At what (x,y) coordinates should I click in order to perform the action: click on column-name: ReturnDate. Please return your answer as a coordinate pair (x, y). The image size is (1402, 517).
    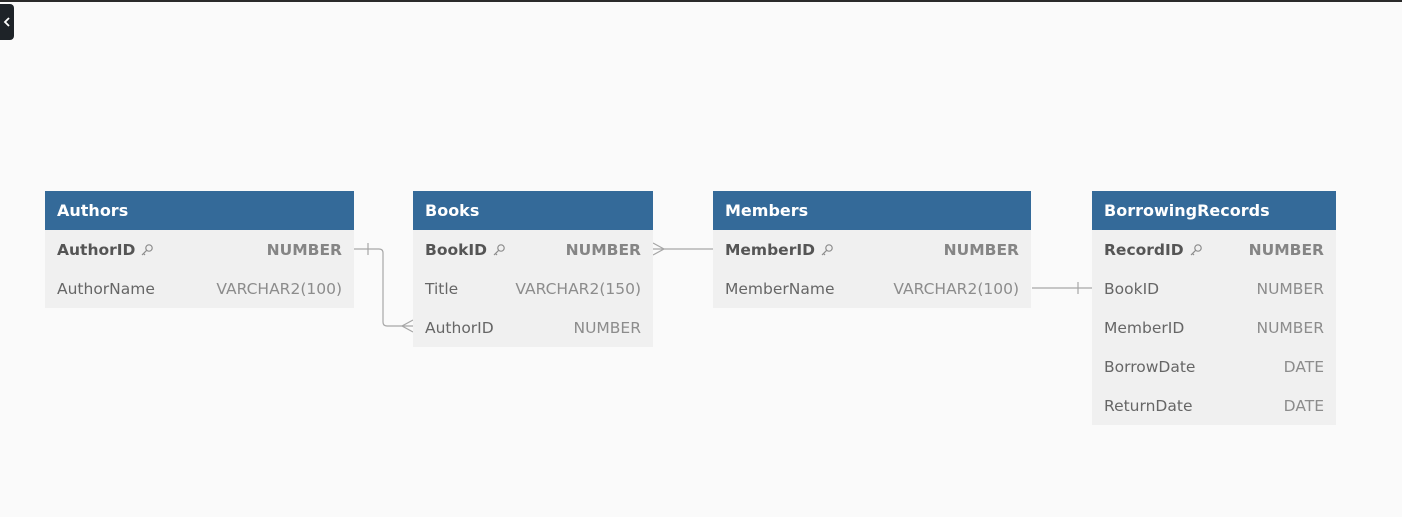
    Looking at the image, I should click on (1148, 405).